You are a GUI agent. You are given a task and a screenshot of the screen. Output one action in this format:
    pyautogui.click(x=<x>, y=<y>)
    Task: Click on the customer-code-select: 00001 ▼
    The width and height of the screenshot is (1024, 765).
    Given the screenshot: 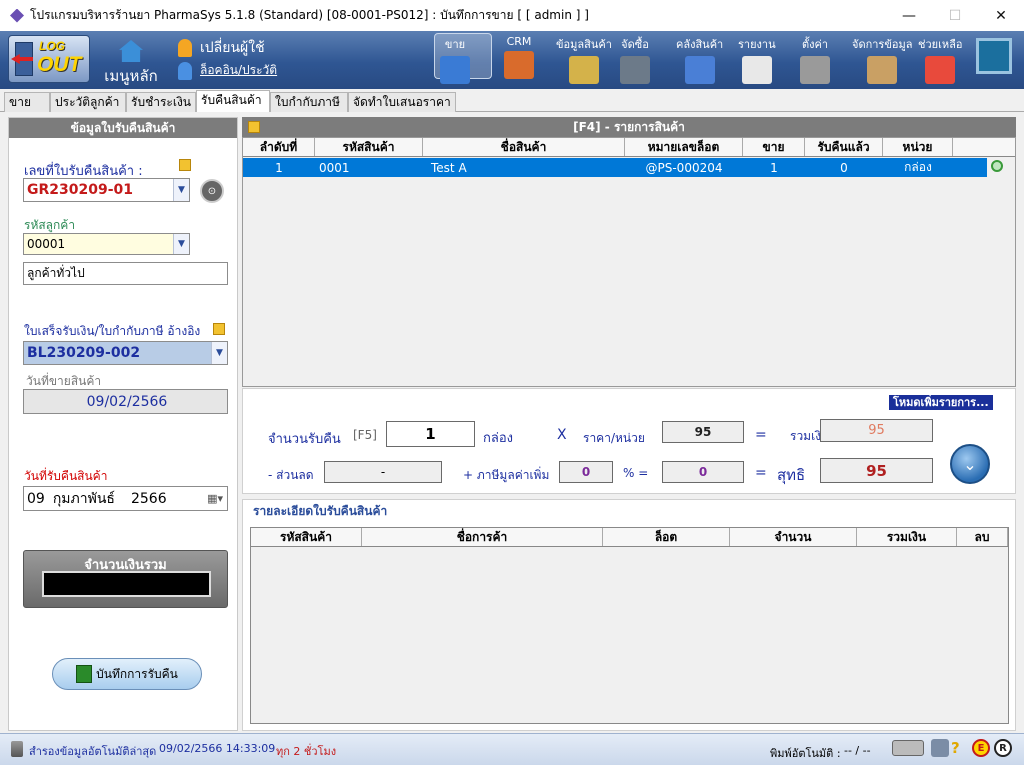 What is the action you would take?
    pyautogui.click(x=106, y=244)
    